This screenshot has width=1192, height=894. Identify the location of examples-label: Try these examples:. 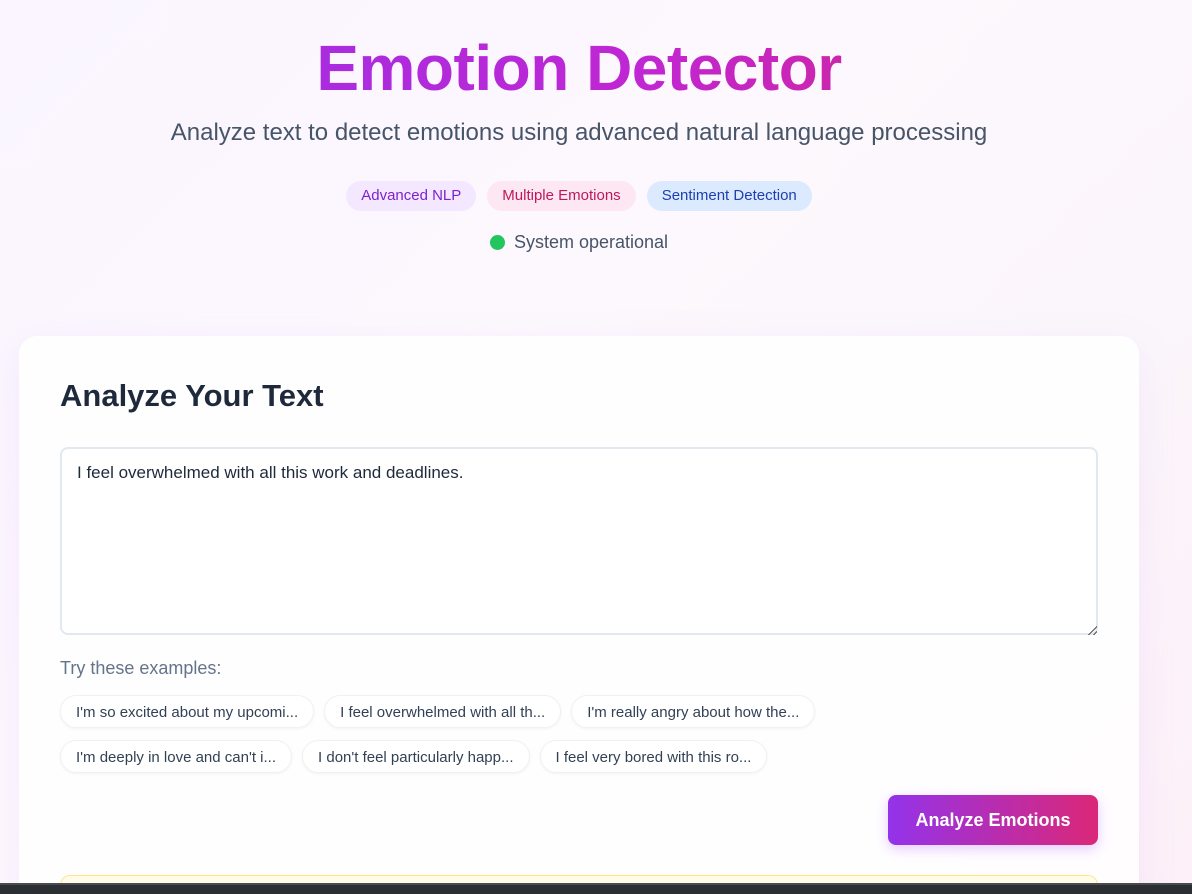
(141, 668).